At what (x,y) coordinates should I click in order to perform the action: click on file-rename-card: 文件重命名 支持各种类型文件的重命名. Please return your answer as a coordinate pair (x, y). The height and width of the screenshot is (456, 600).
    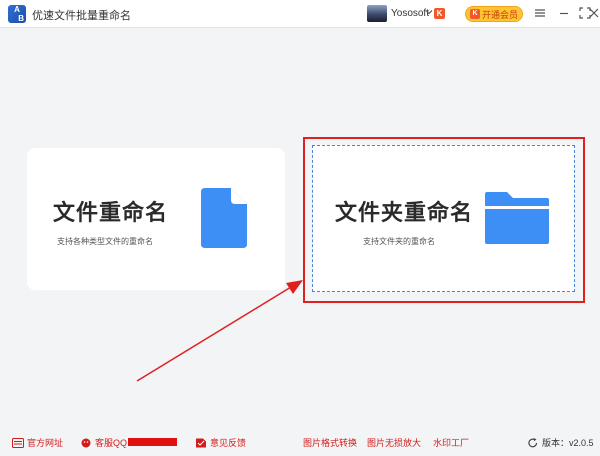
    Looking at the image, I should click on (156, 219).